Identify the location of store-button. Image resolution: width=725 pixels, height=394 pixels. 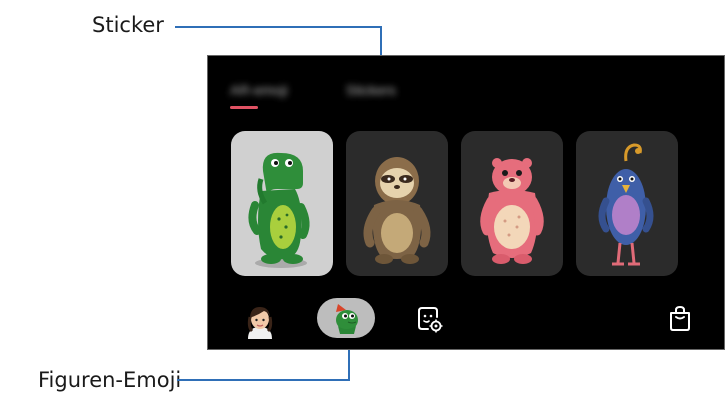
(680, 318).